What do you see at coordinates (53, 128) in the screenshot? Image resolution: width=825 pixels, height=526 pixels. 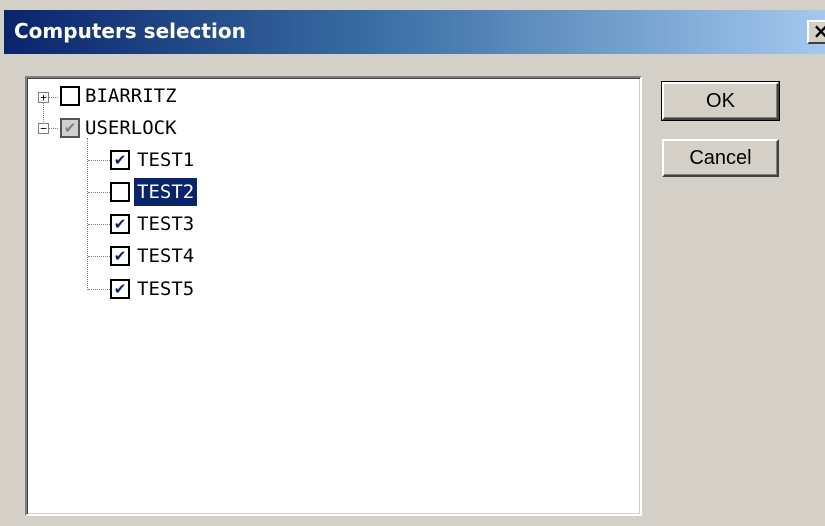 I see `tree-line-userlock` at bounding box center [53, 128].